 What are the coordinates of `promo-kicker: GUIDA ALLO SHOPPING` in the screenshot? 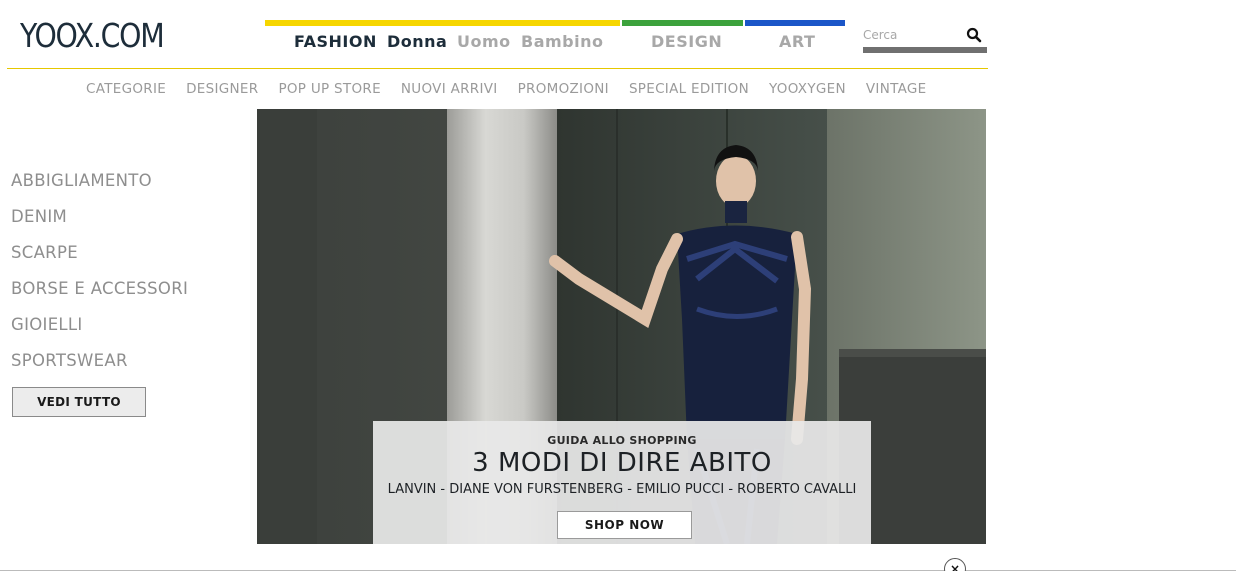 It's located at (622, 440).